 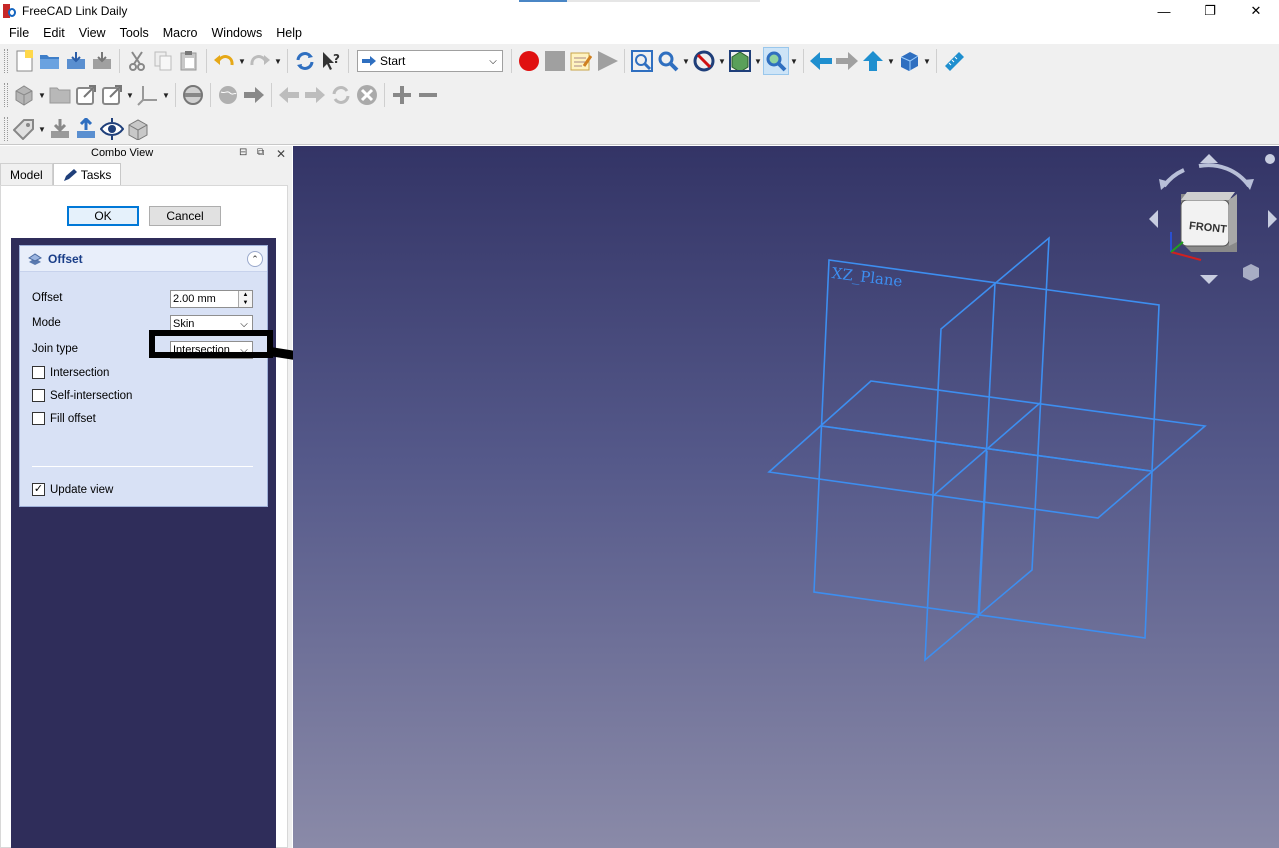 I want to click on parts-box-icon, so click(x=138, y=129).